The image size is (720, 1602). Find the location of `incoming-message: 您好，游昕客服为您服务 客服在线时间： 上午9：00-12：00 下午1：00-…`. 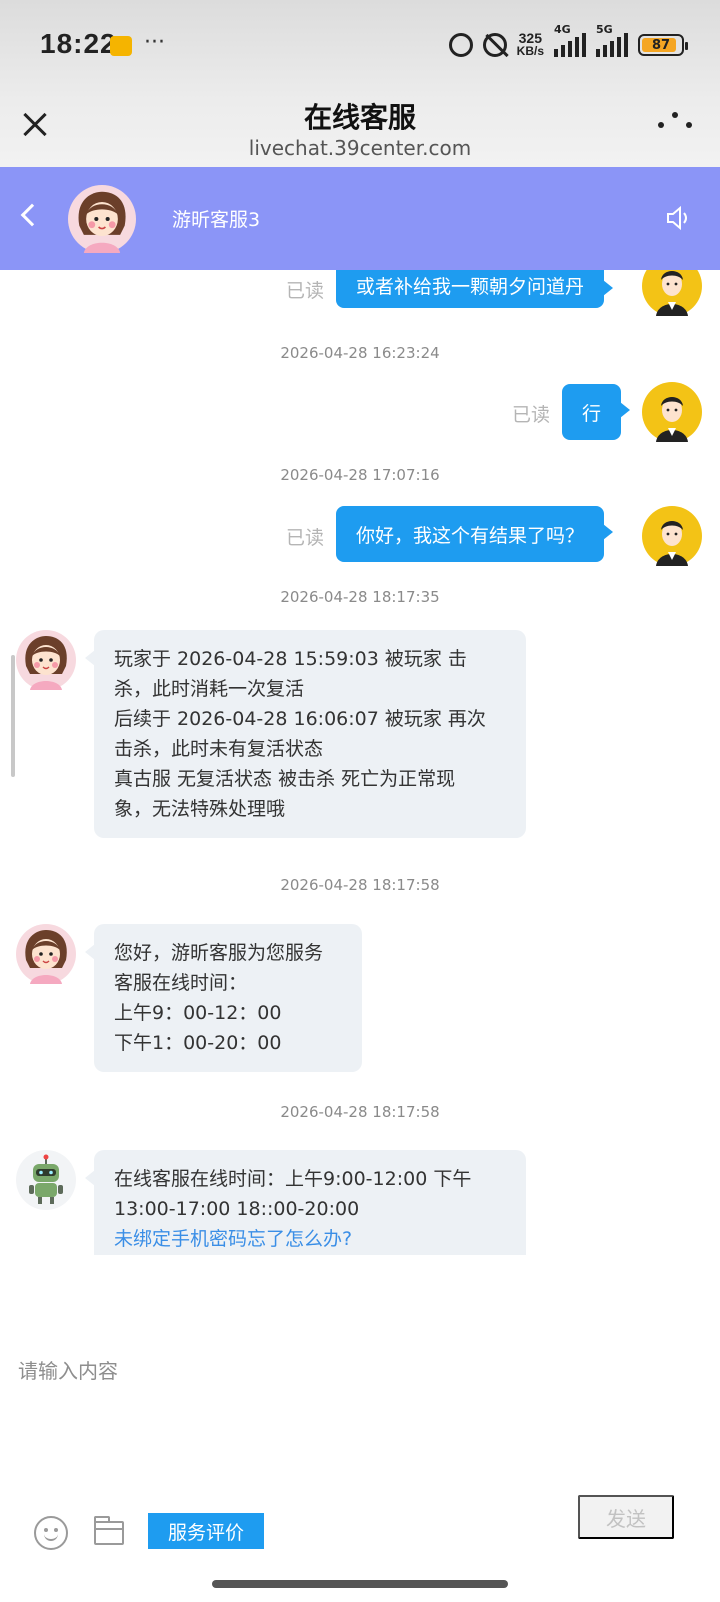

incoming-message: 您好，游昕客服为您服务 客服在线时间： 上午9：00-12：00 下午1：00-… is located at coordinates (223, 998).